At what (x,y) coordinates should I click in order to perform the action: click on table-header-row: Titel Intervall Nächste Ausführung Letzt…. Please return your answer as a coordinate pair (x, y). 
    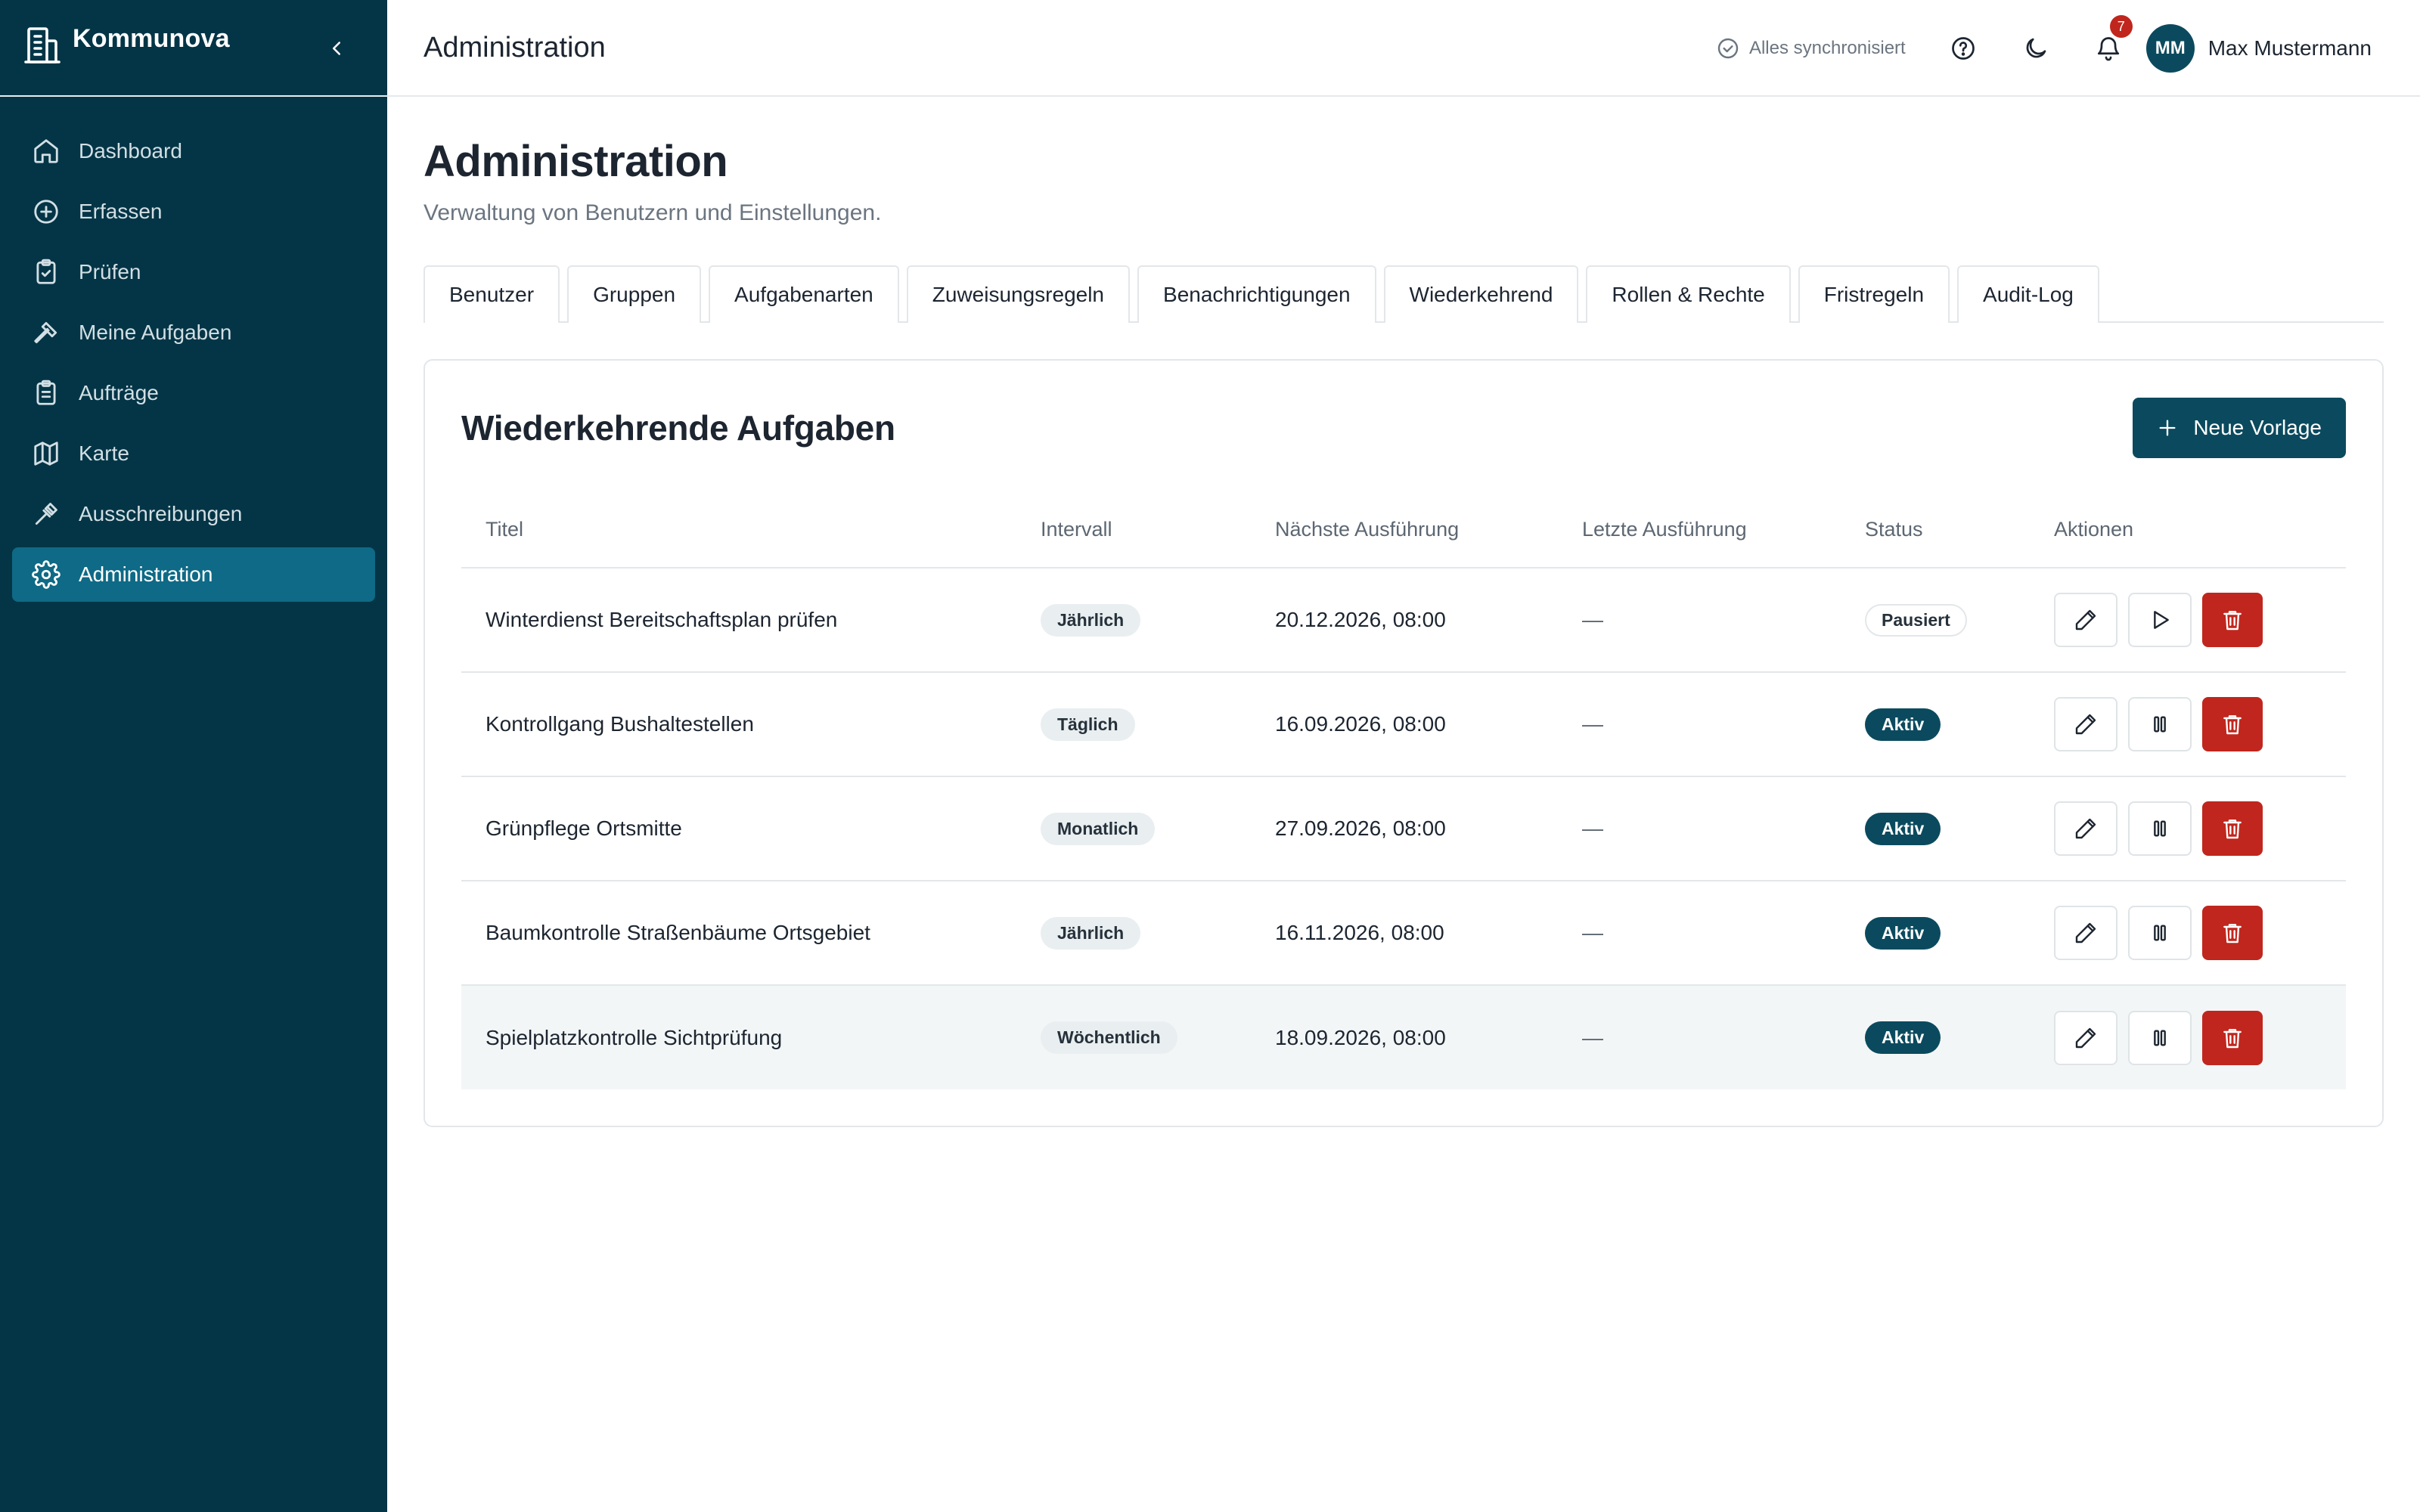
    Looking at the image, I should click on (1403, 530).